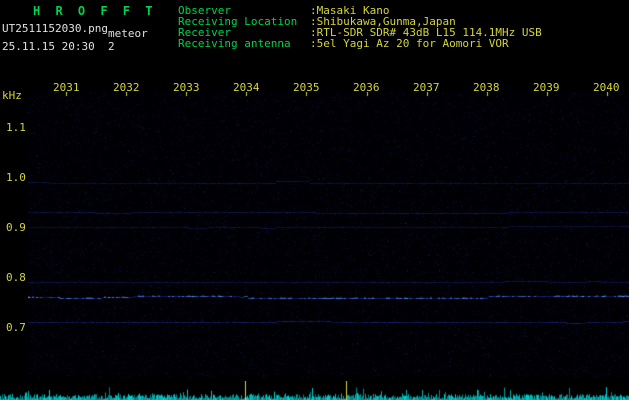 The height and width of the screenshot is (400, 629). Describe the element at coordinates (95, 11) in the screenshot. I see `app-title: H R O F F T` at that location.